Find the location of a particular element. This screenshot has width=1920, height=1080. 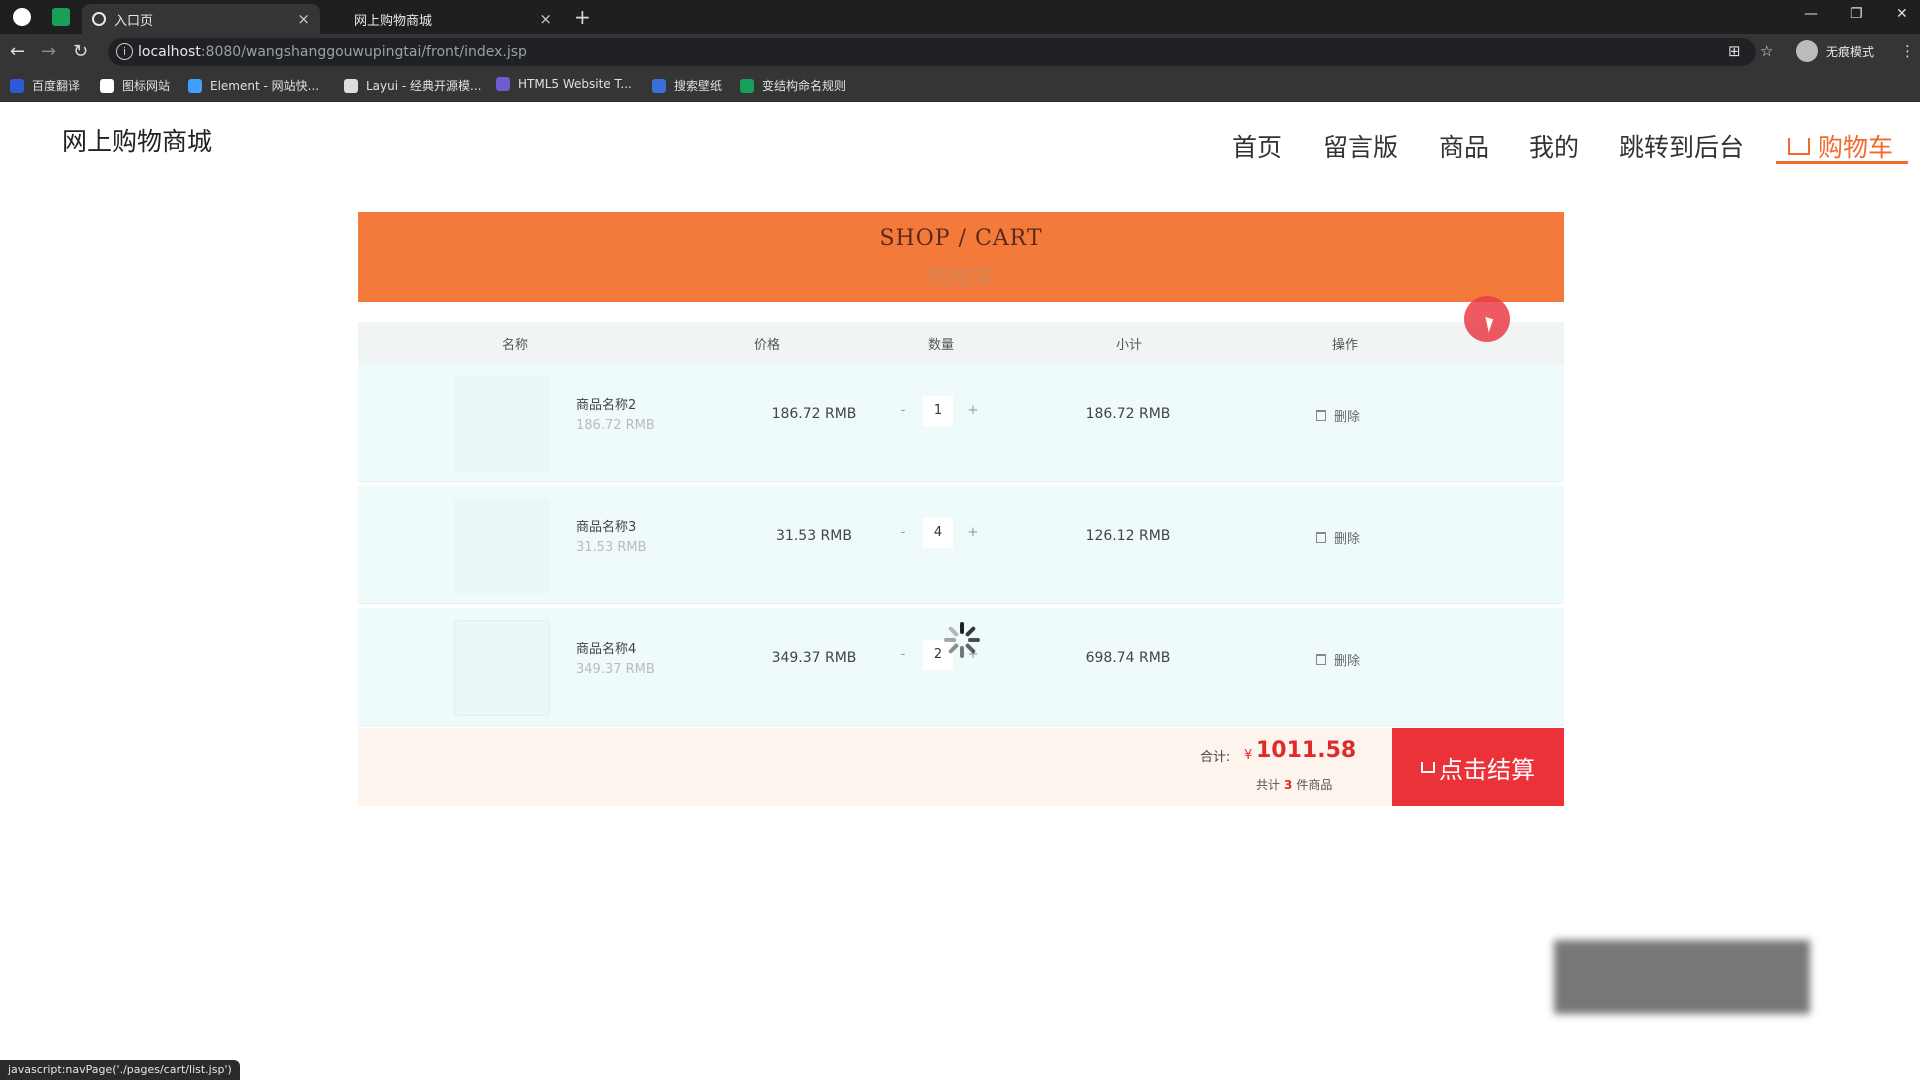

info-icon: i is located at coordinates (124, 51).